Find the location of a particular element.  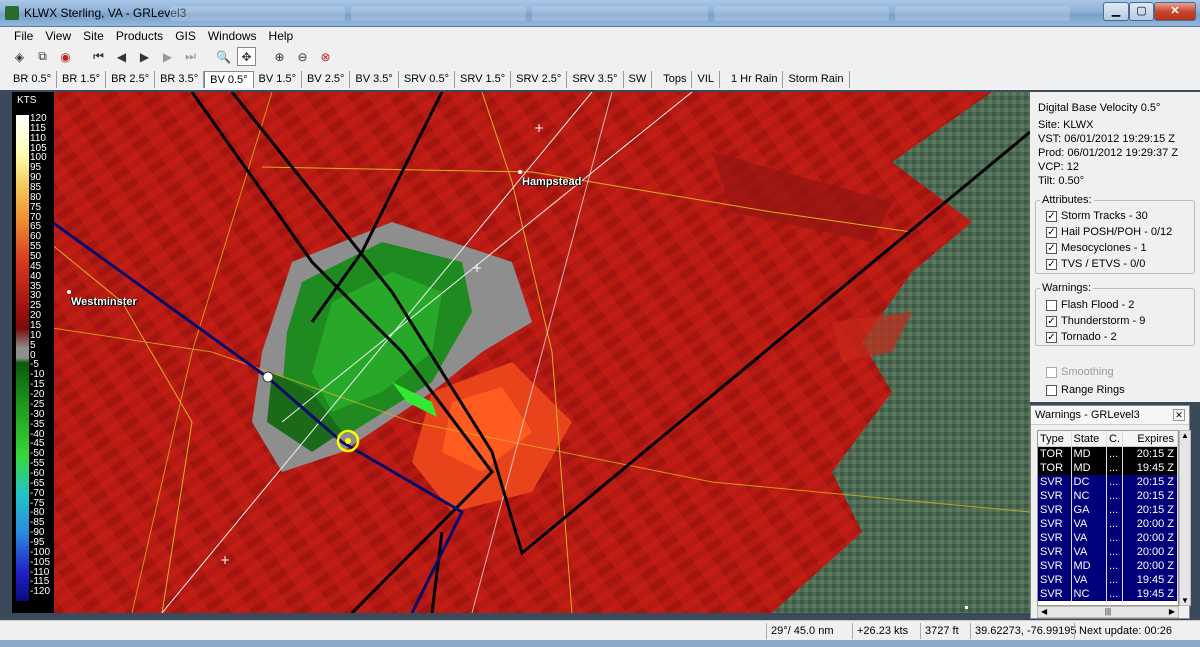

horizontal-scrollbar: ◀ ||| ▶ is located at coordinates (1108, 612).